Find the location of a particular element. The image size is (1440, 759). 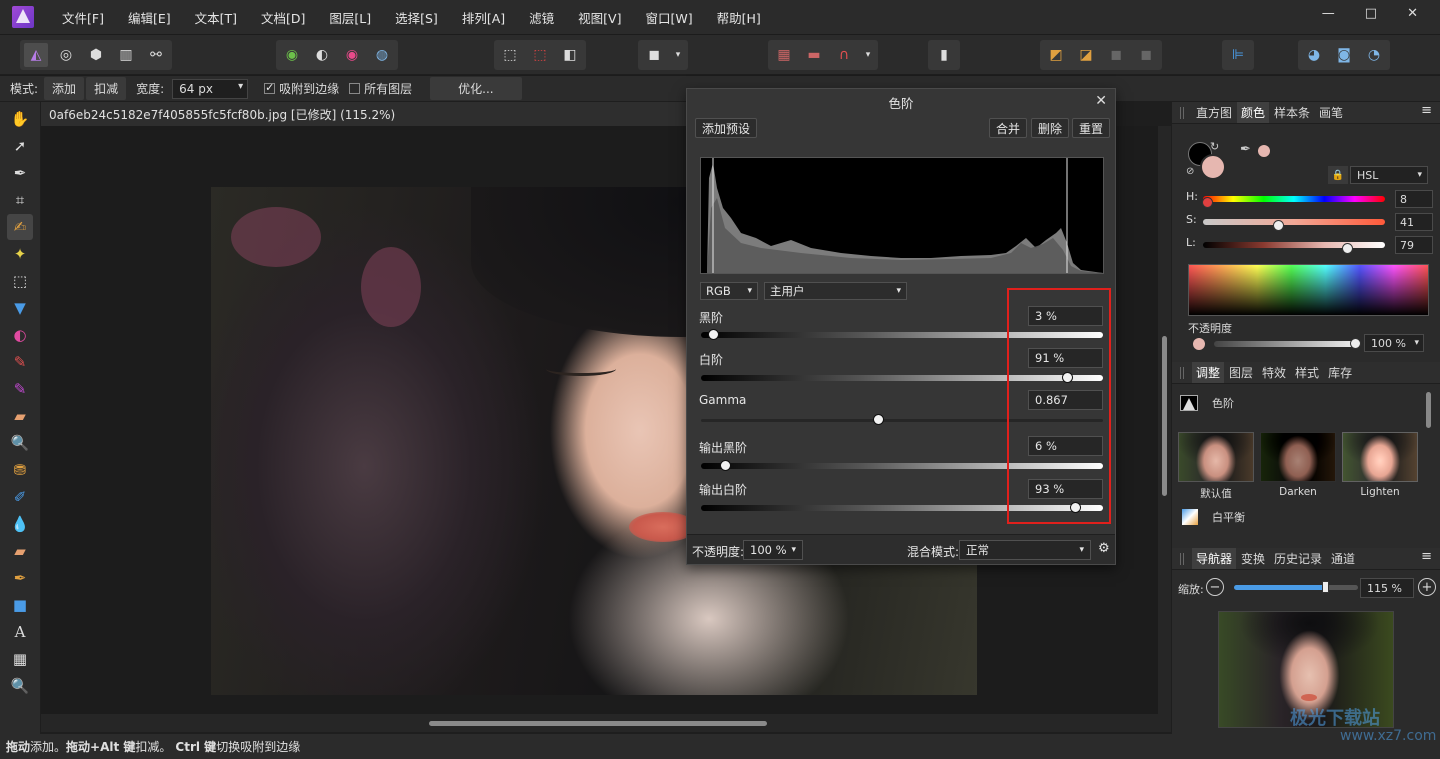

export-persona-icon: ⚯ is located at coordinates (156, 55).